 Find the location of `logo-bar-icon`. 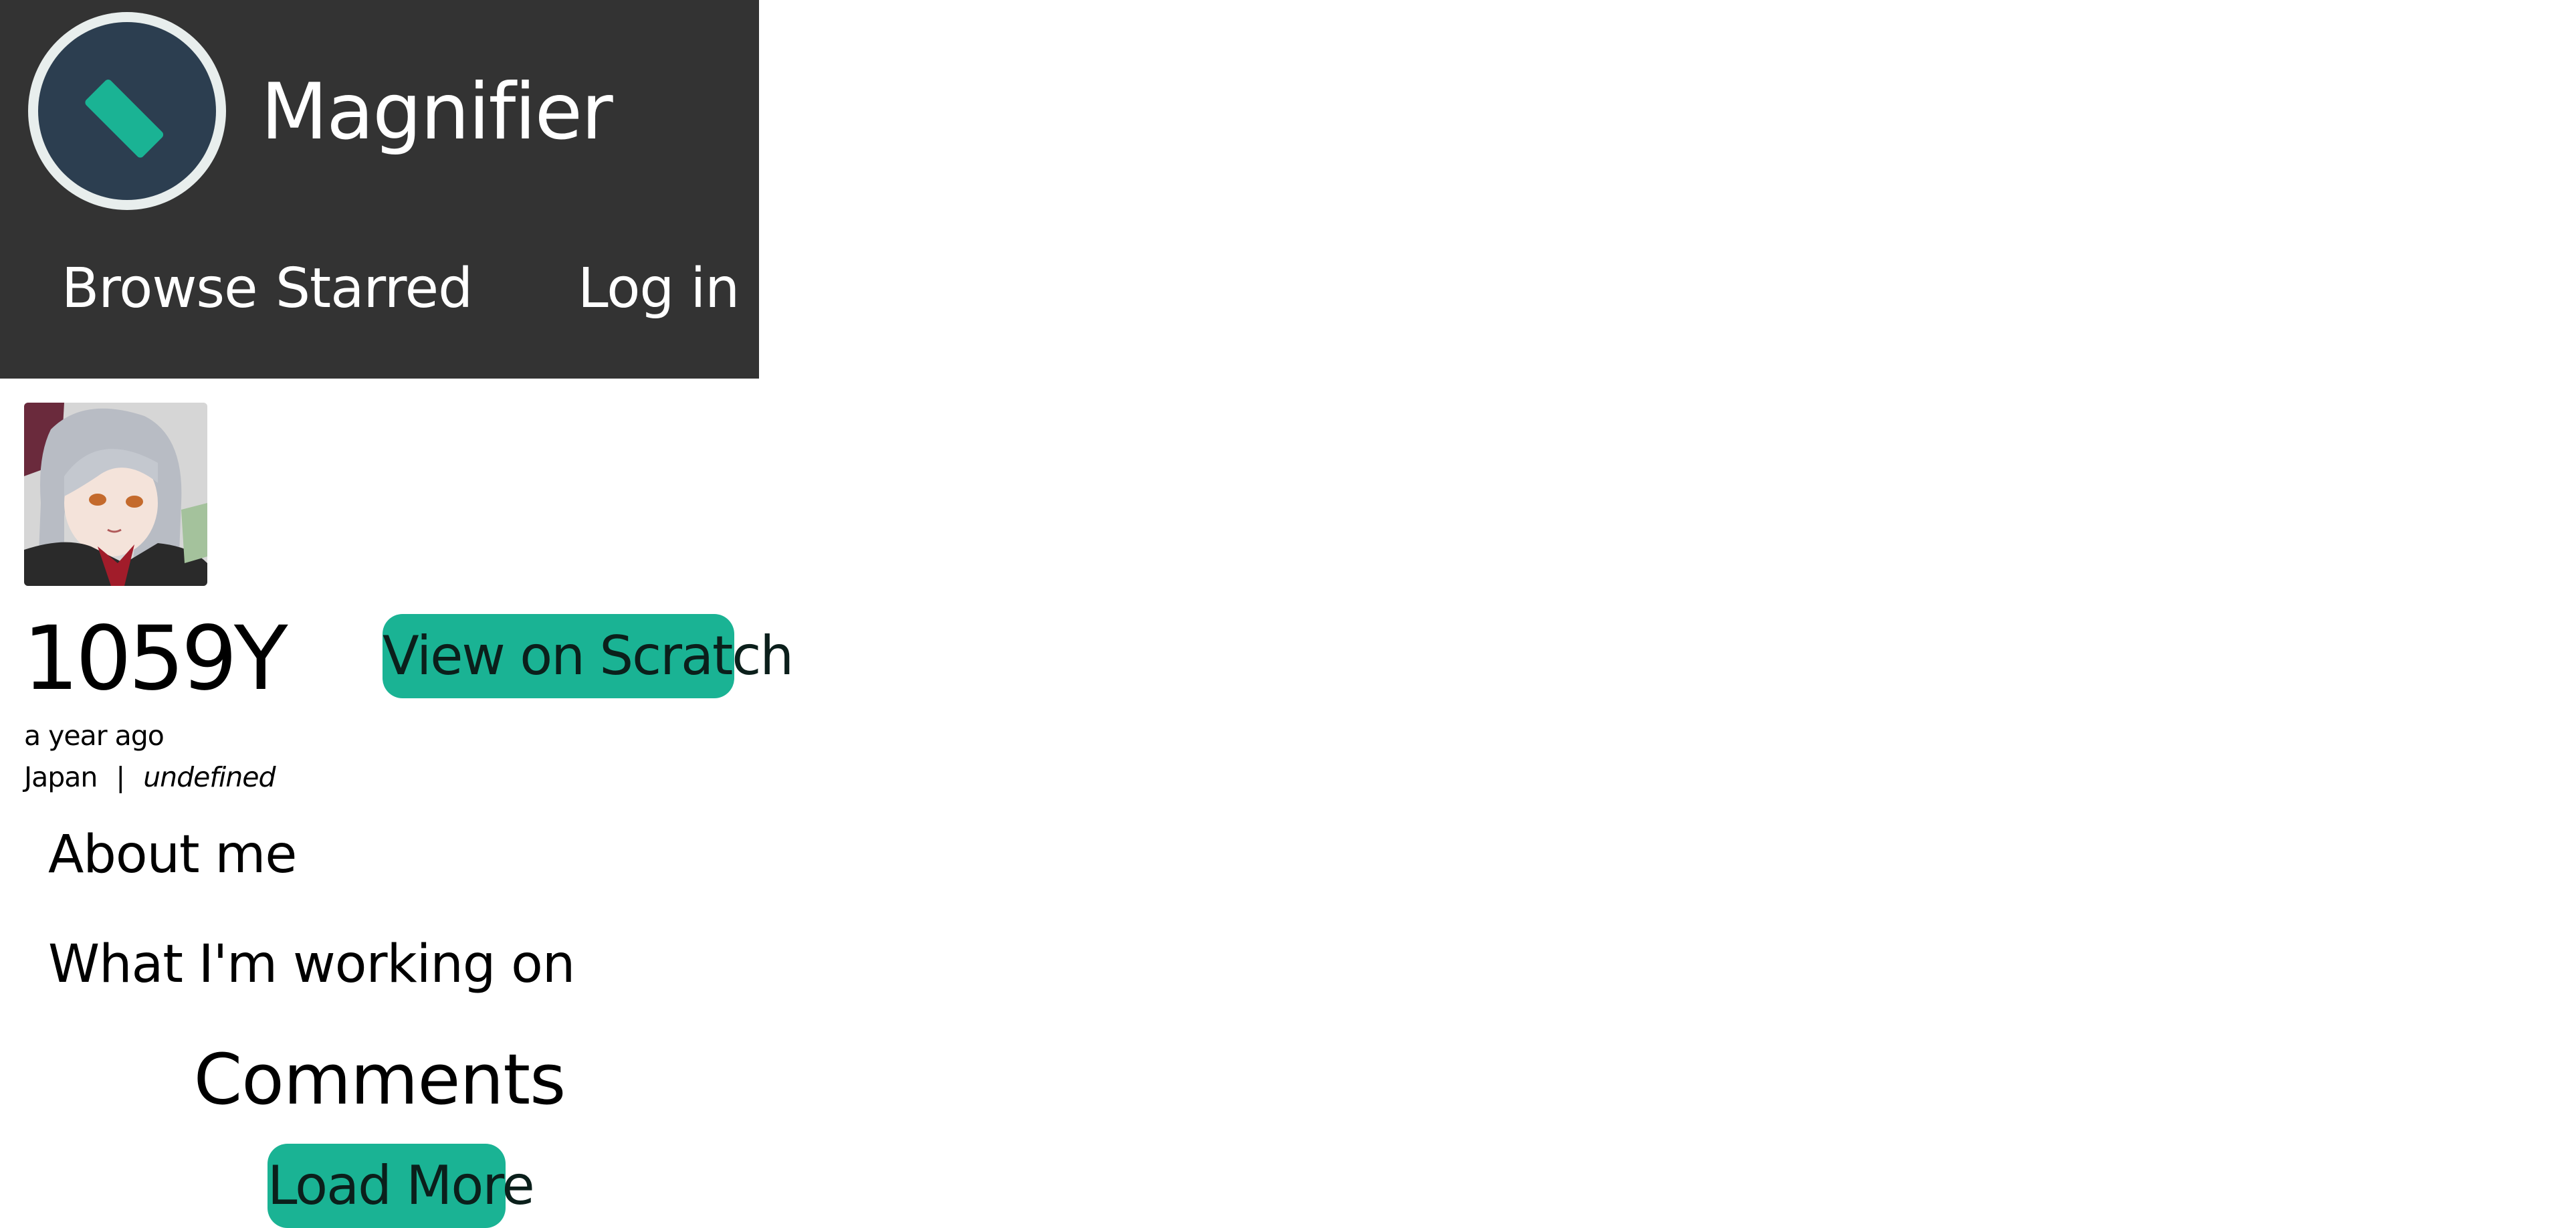

logo-bar-icon is located at coordinates (125, 118).